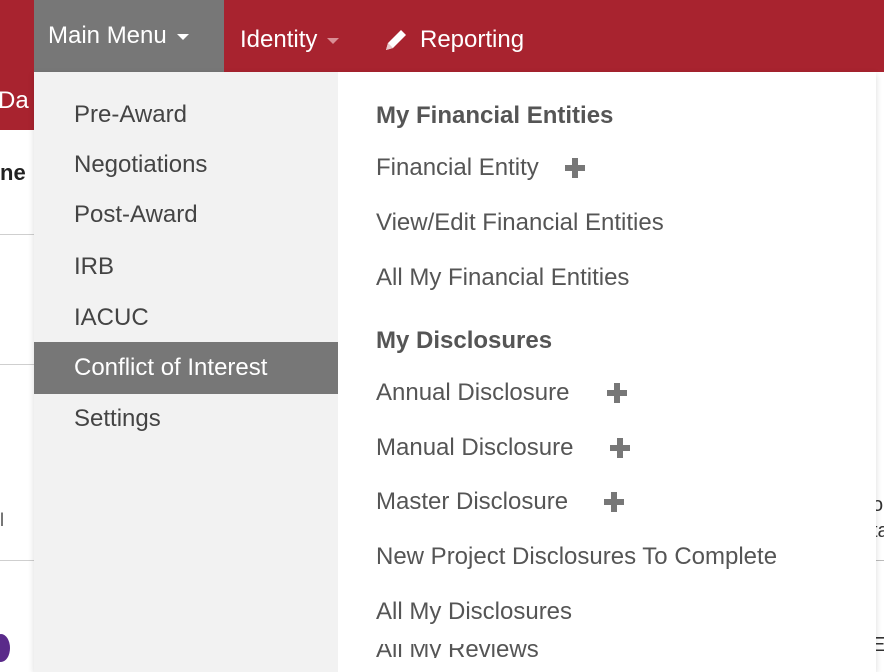  I want to click on main-menu-label: Main Menu, so click(107, 35).